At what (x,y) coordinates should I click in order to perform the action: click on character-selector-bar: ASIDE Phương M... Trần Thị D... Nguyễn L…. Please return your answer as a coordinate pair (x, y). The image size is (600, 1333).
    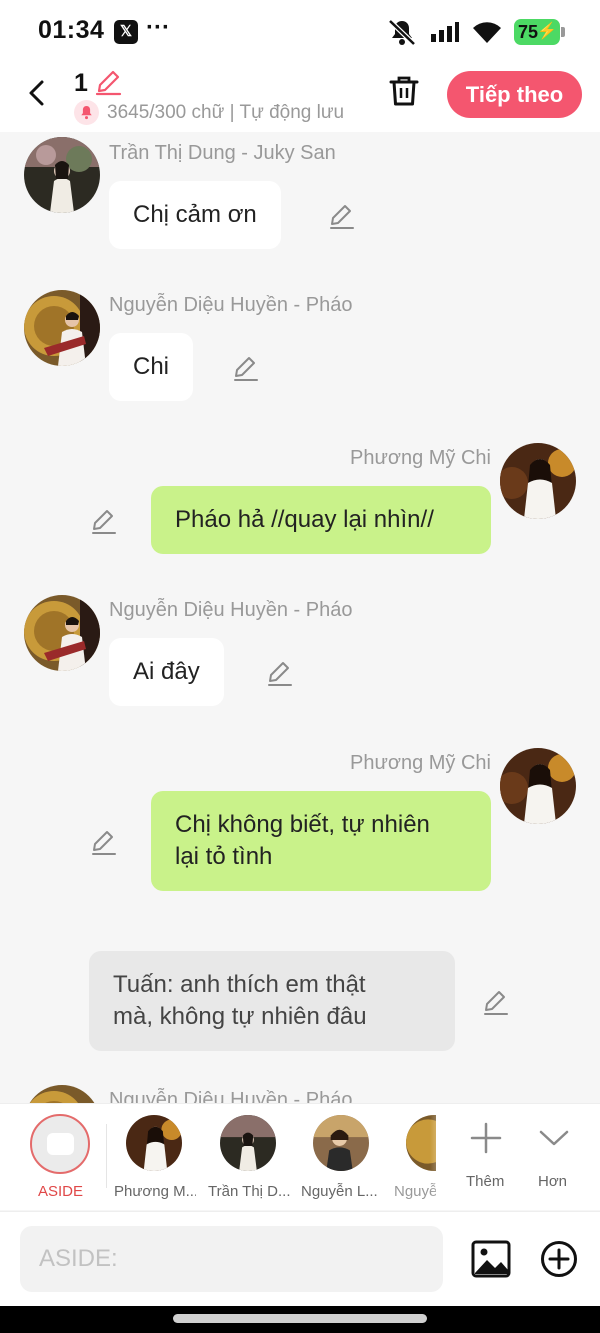
    Looking at the image, I should click on (300, 1156).